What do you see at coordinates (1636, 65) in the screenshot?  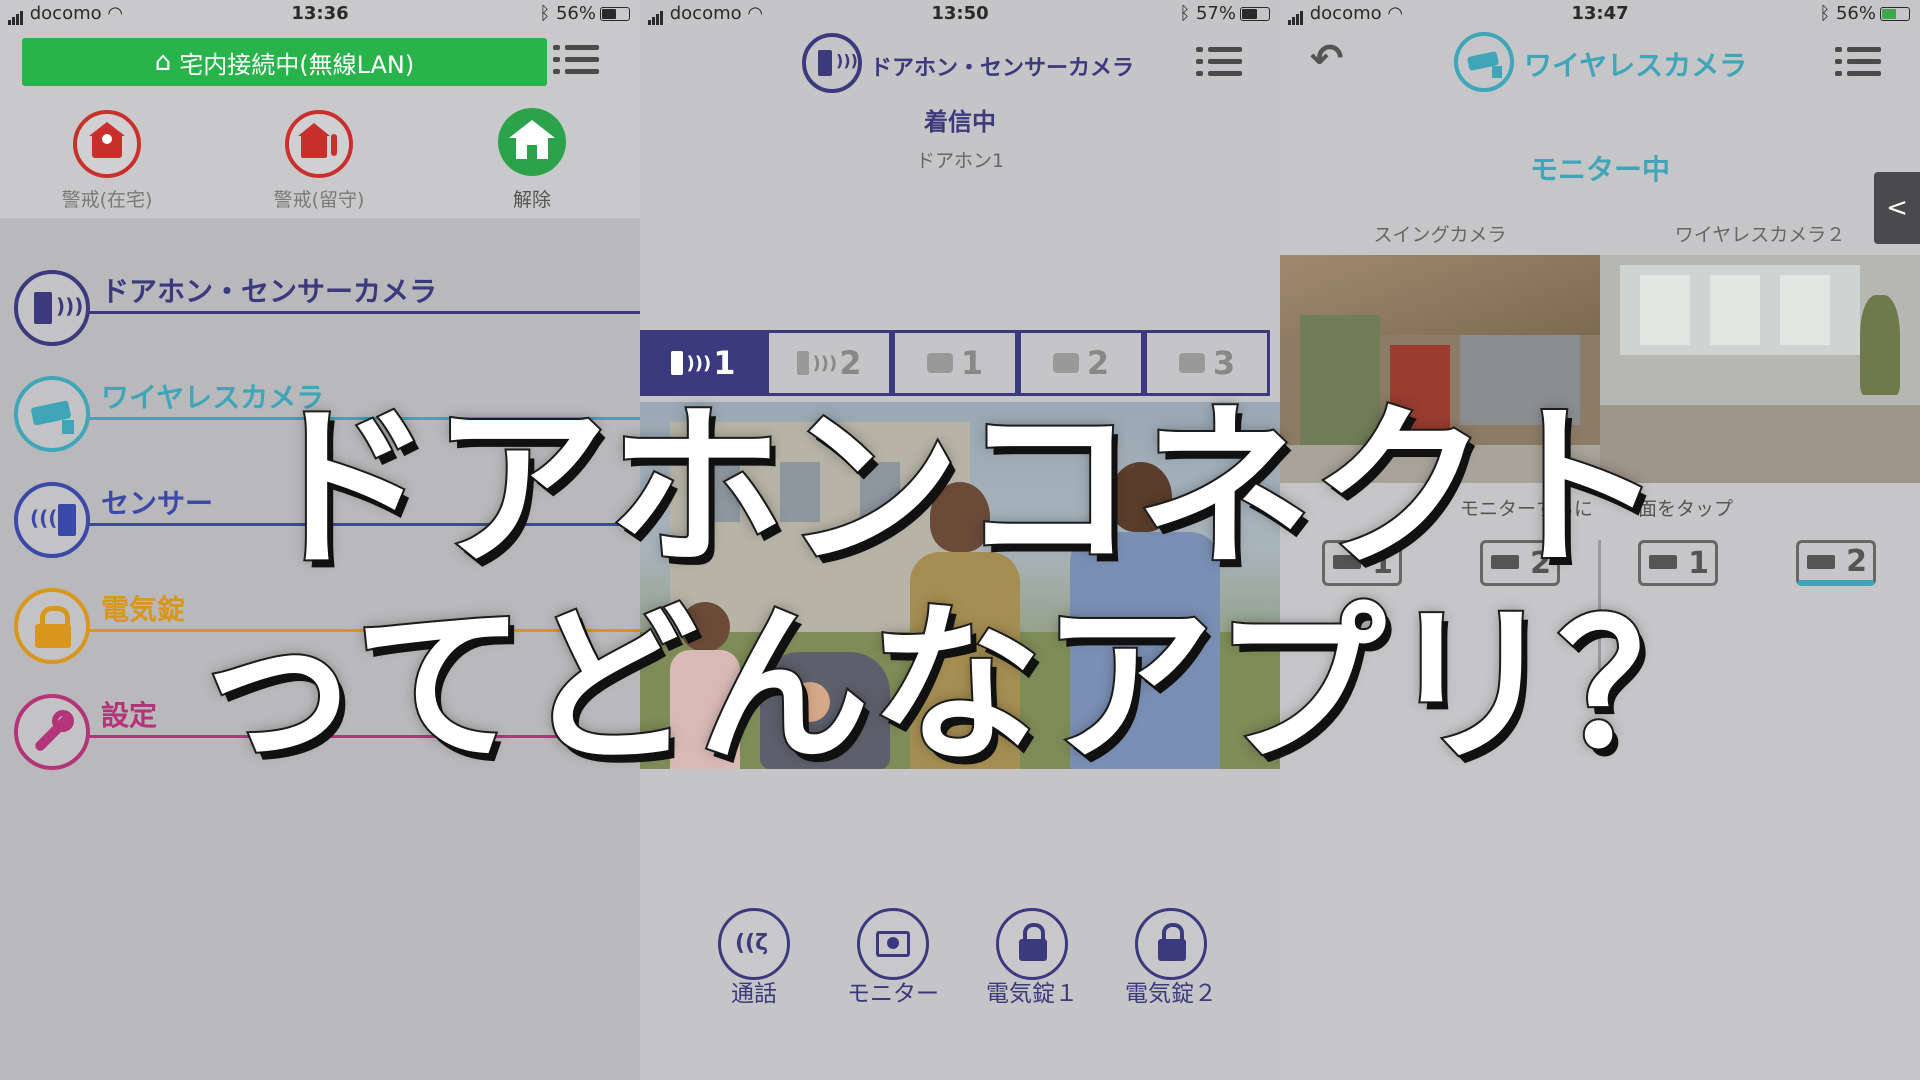 I see `page-title: ワイヤレスカメラ` at bounding box center [1636, 65].